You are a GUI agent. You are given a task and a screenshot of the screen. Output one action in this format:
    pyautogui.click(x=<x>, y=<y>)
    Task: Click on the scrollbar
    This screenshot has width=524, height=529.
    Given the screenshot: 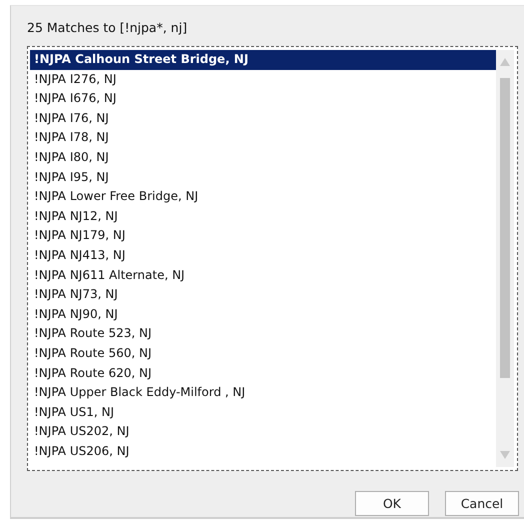 What is the action you would take?
    pyautogui.click(x=505, y=258)
    